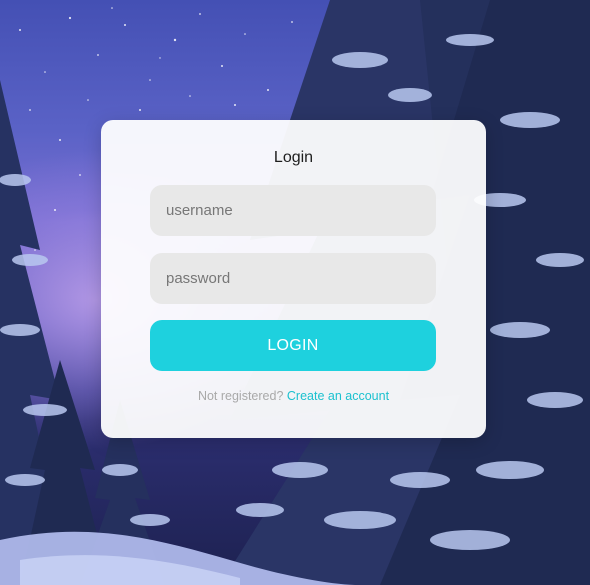 This screenshot has width=590, height=585. I want to click on password-input, so click(293, 278).